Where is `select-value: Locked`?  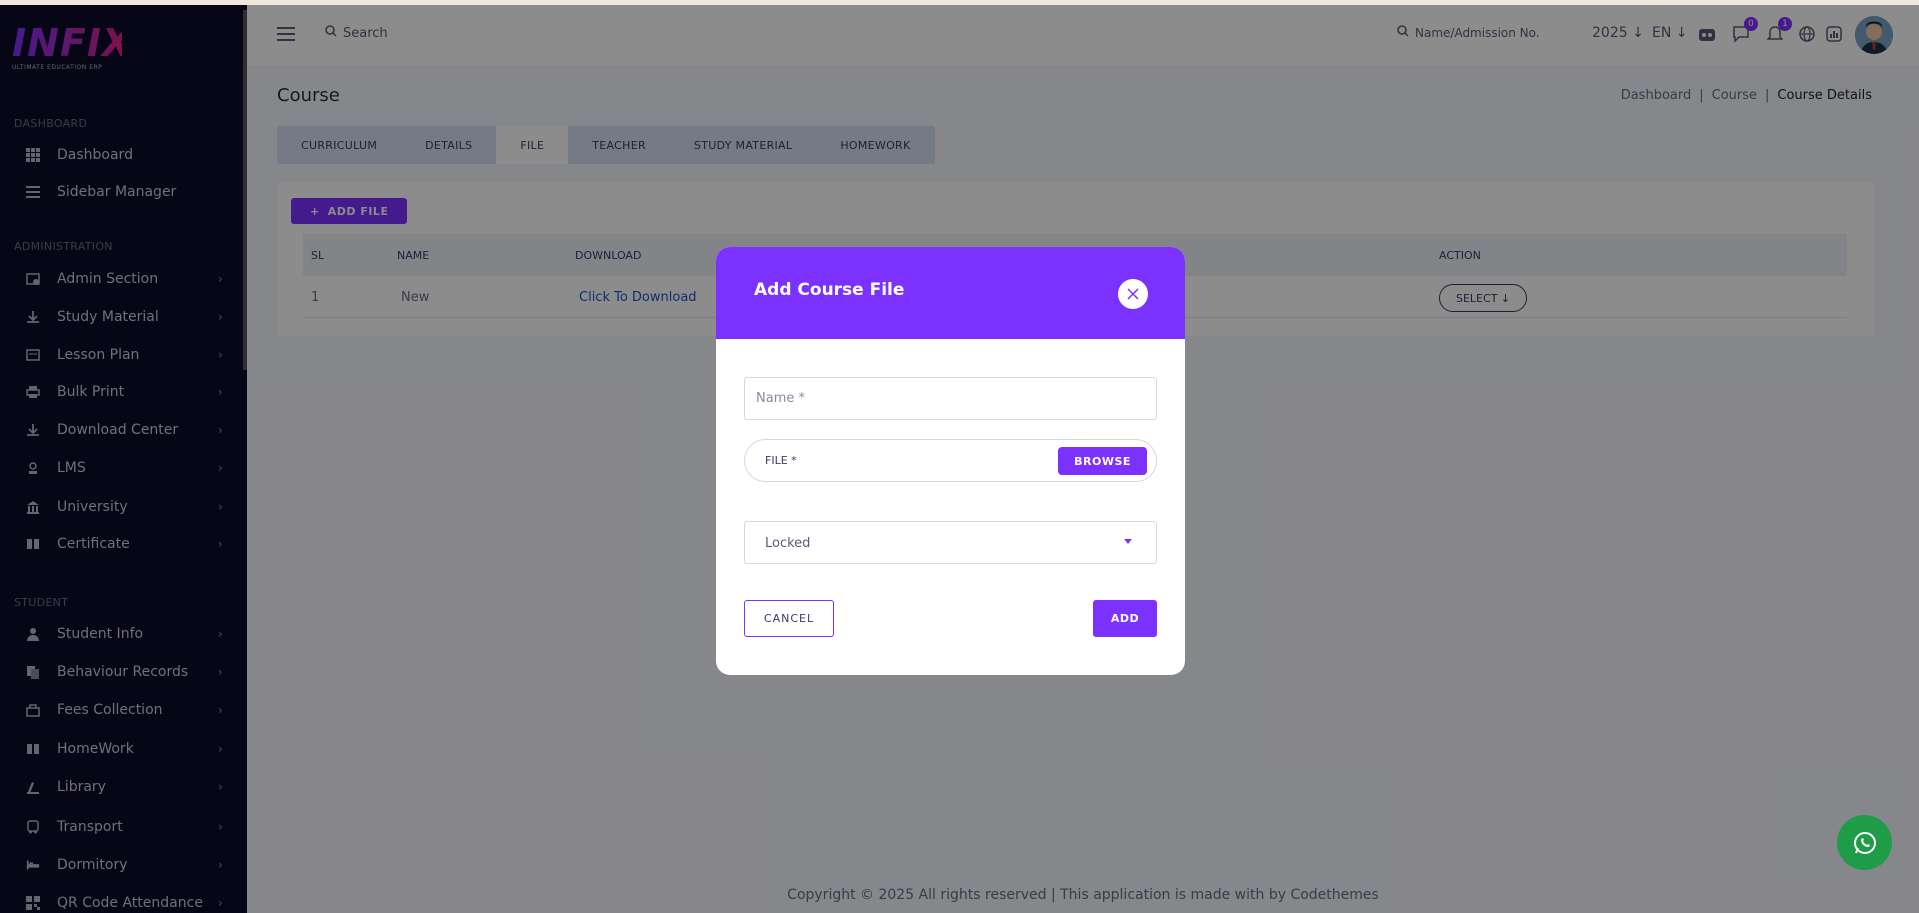 select-value: Locked is located at coordinates (788, 543).